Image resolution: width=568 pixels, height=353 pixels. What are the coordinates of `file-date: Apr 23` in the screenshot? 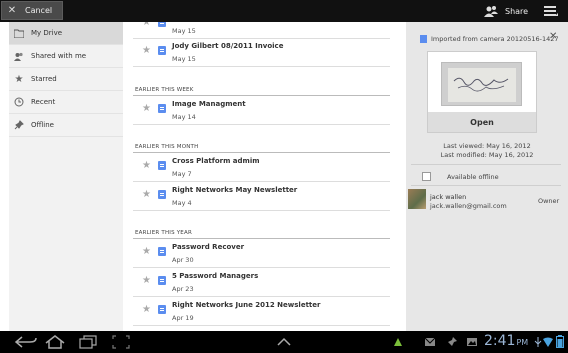 It's located at (183, 289).